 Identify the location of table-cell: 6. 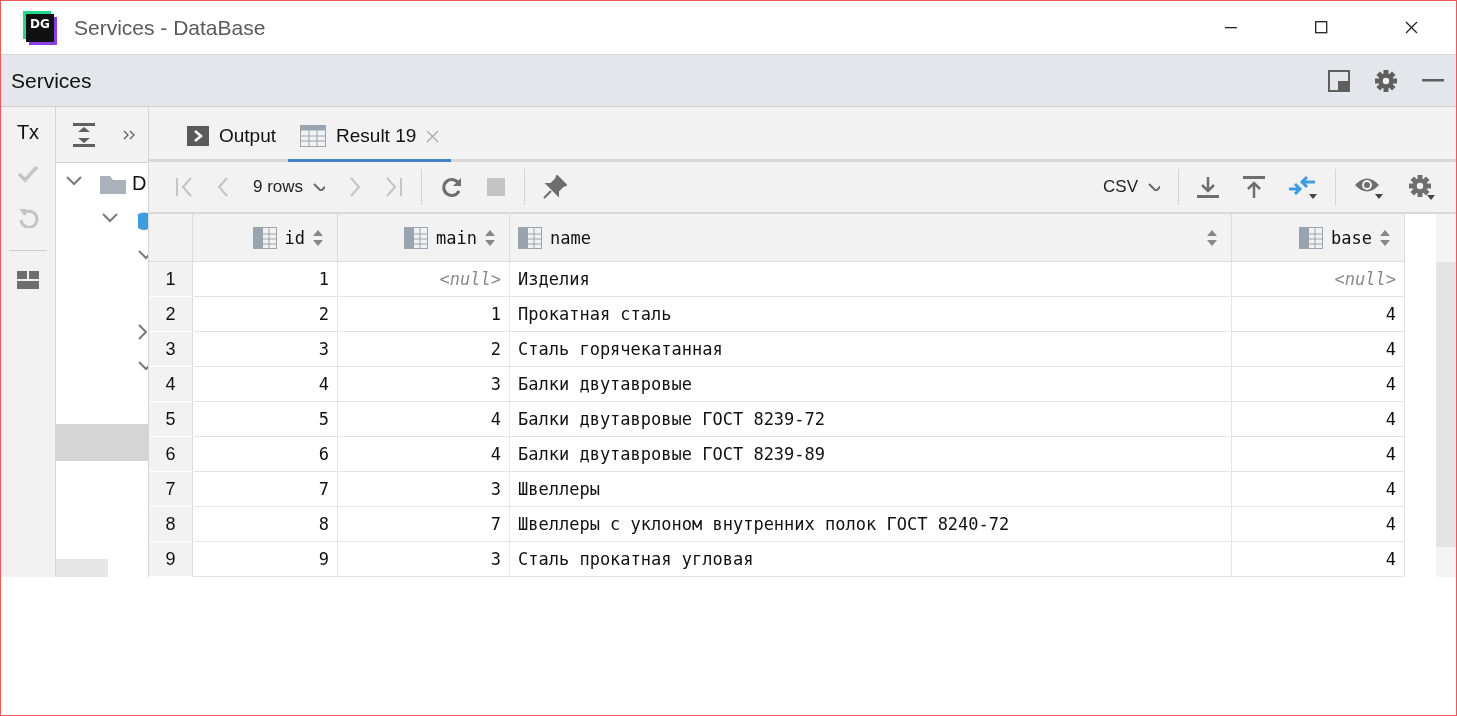
(323, 454).